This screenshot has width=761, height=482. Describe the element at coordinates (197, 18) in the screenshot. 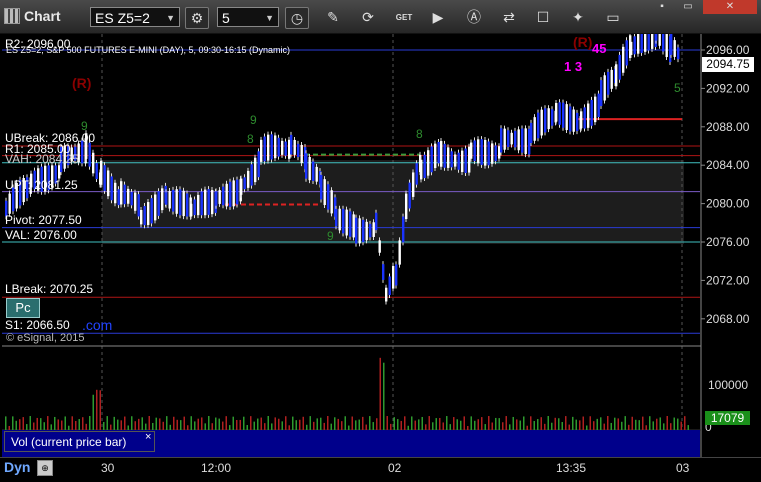

I see `settings-button: ⚙` at that location.